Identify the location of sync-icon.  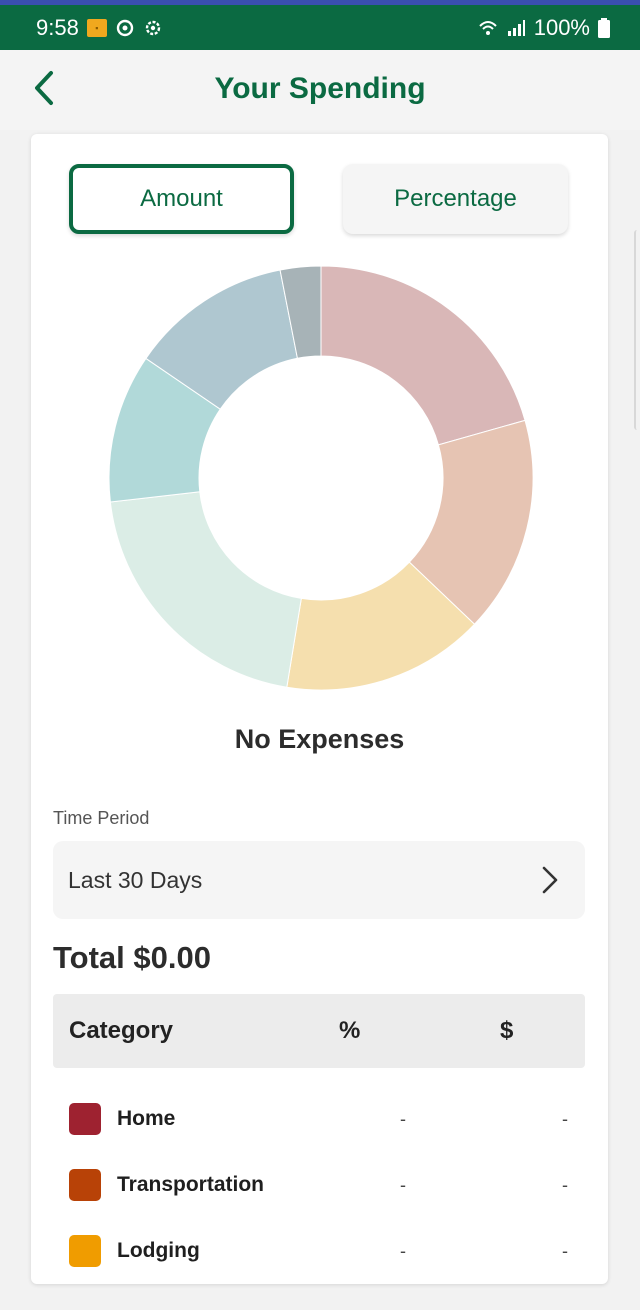
(125, 27).